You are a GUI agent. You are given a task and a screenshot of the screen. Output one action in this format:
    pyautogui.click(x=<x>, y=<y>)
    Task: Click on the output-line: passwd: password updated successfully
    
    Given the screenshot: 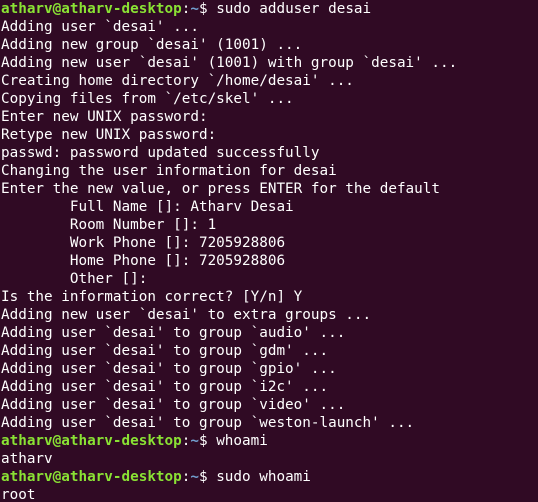 What is the action you would take?
    pyautogui.click(x=160, y=153)
    